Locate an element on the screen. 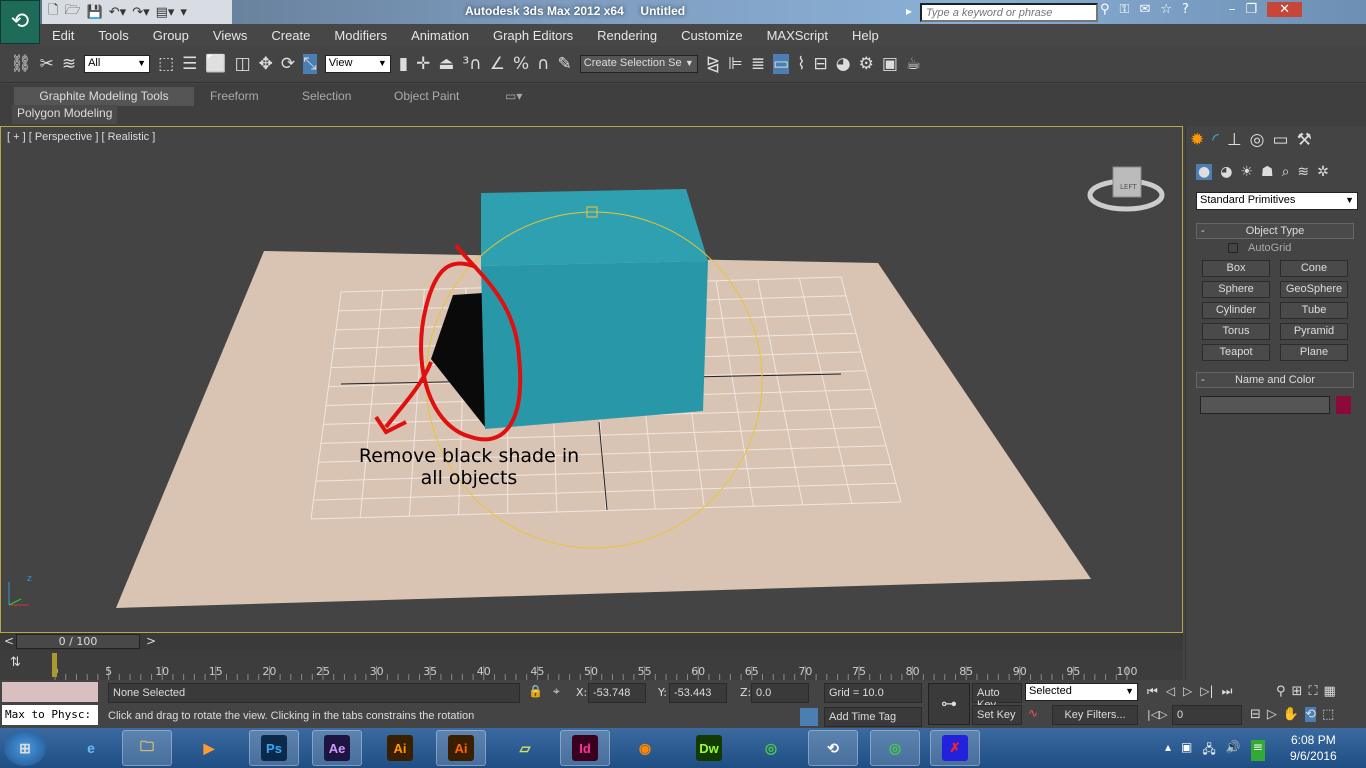  helpers-icon: ⌕ is located at coordinates (1286, 172).